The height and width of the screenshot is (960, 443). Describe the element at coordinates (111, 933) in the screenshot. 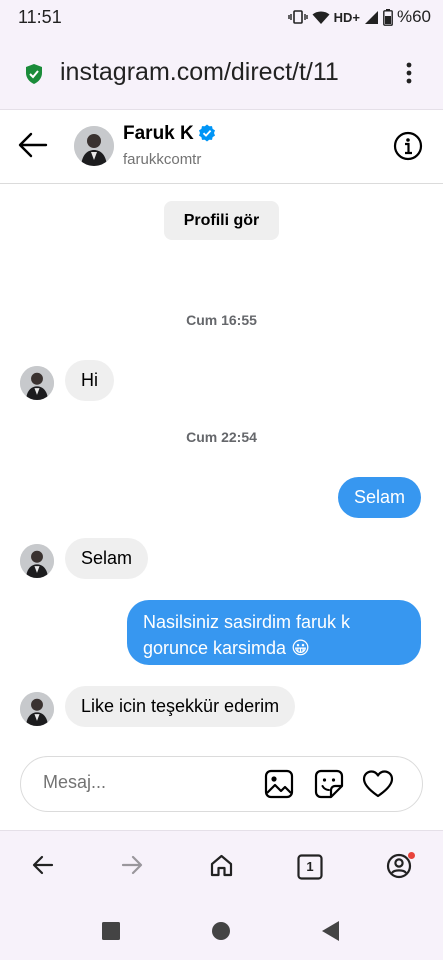

I see `recents-icon` at that location.